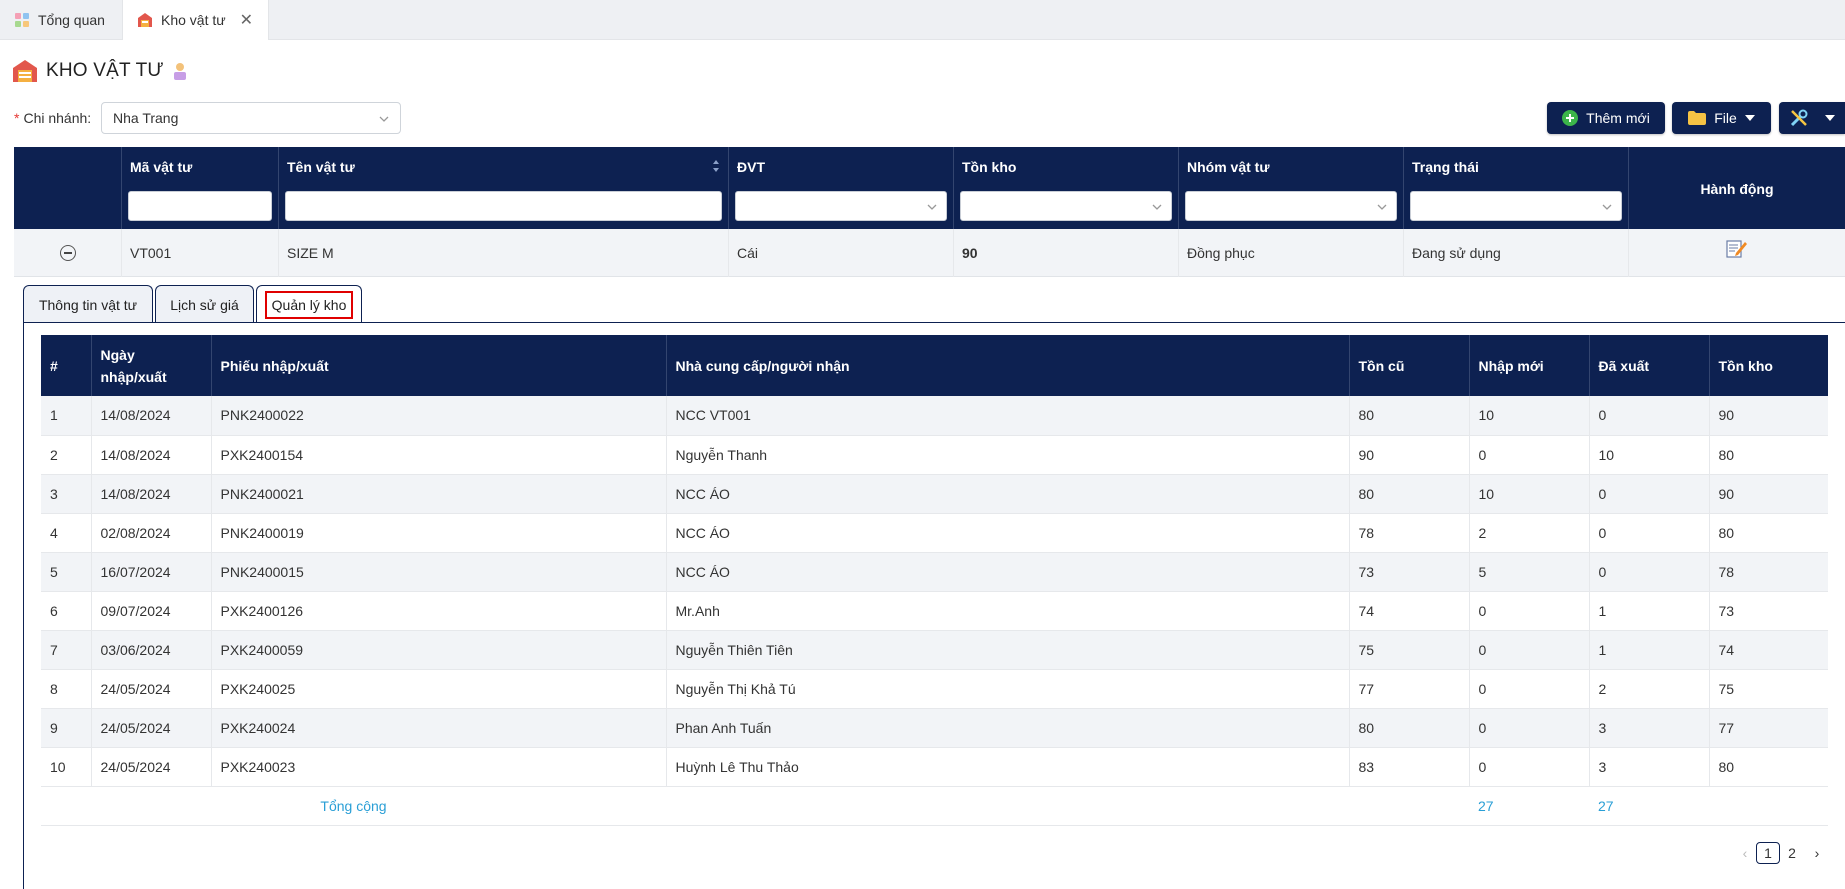 Image resolution: width=1845 pixels, height=889 pixels. What do you see at coordinates (1528, 416) in the screenshot?
I see `cell-import: 10` at bounding box center [1528, 416].